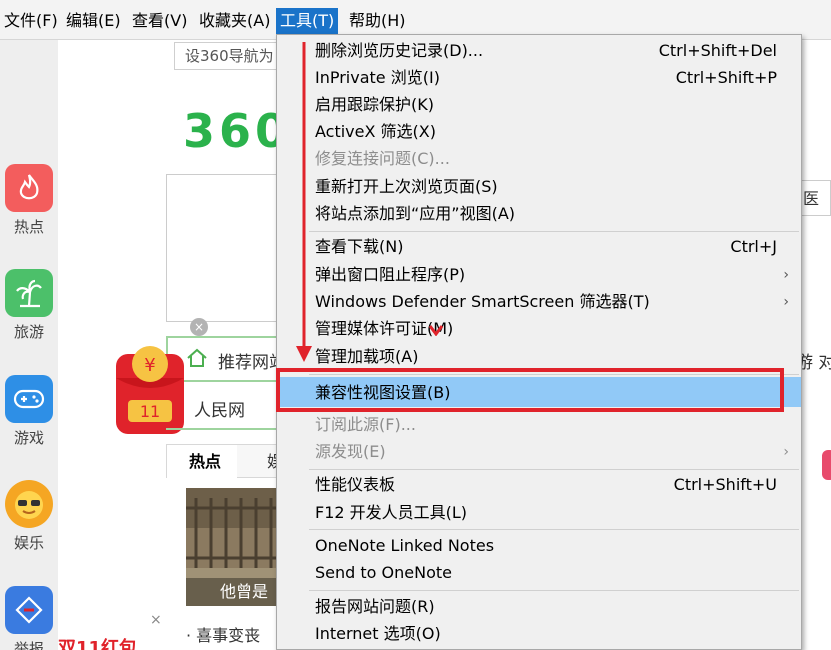 The width and height of the screenshot is (831, 650). What do you see at coordinates (97, 642) in the screenshot?
I see `promo-banner-text: 双11红包` at bounding box center [97, 642].